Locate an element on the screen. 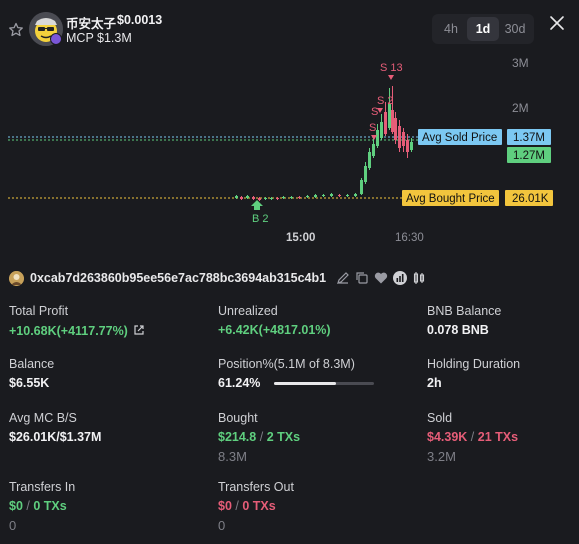 This screenshot has width=579, height=544. holding-duration-value: 2h is located at coordinates (434, 383).